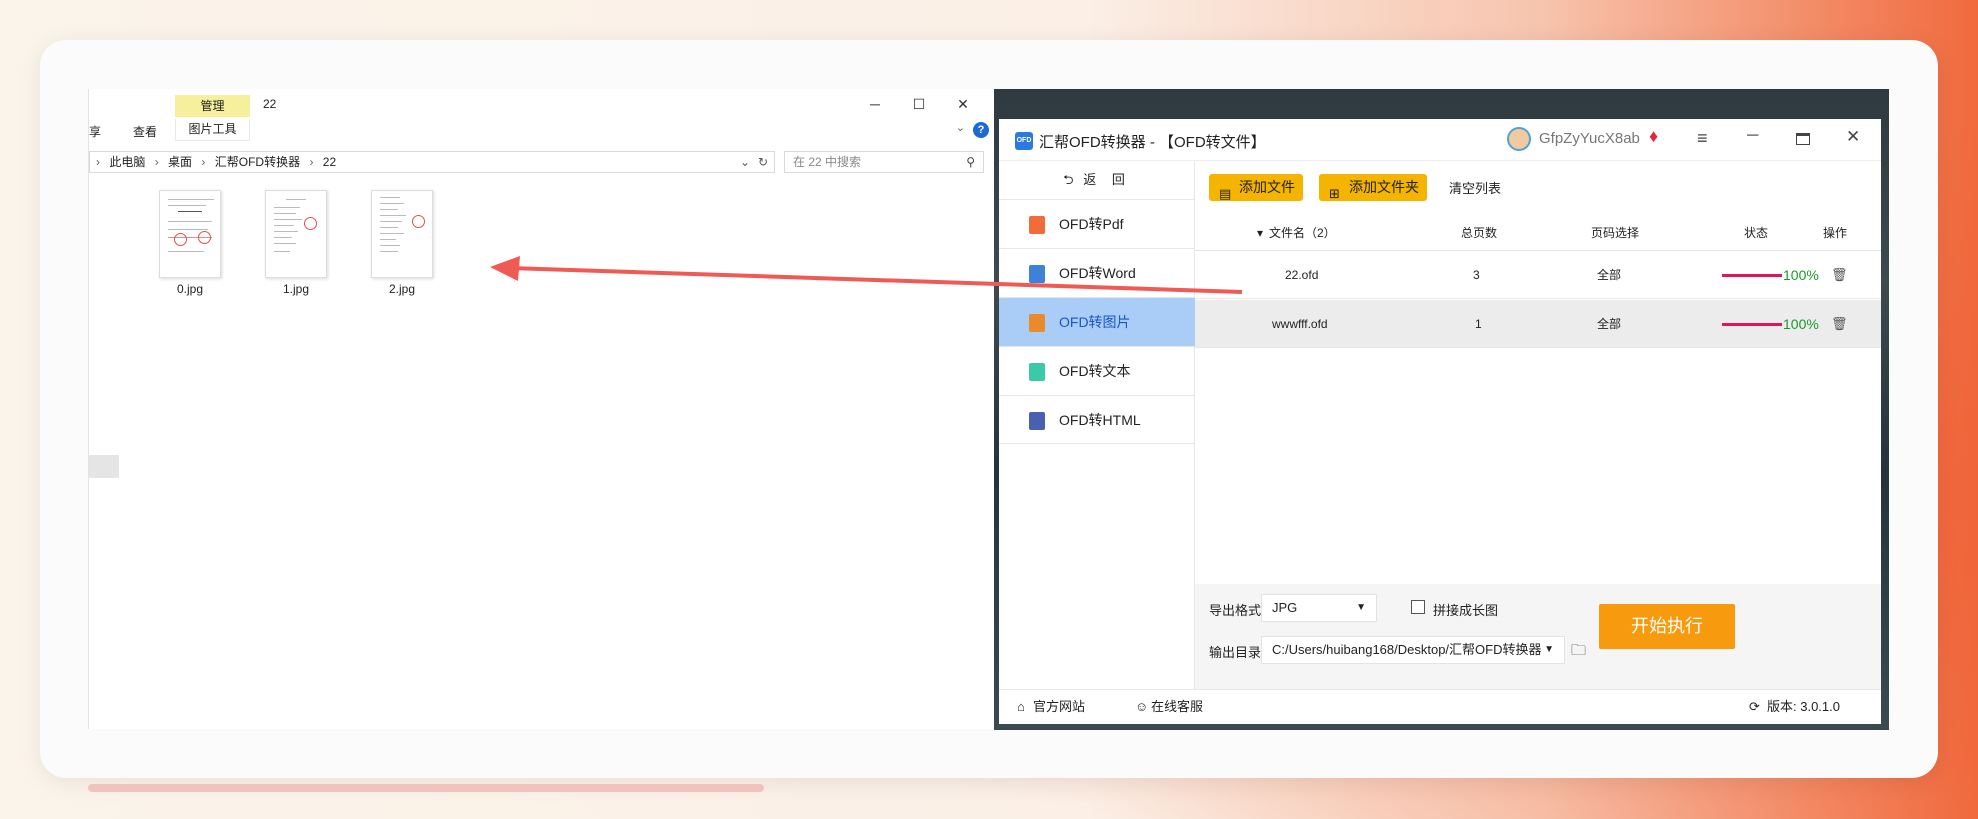 Image resolution: width=1978 pixels, height=819 pixels. I want to click on app-title: 汇帮OFD转换器 - 【OFD转文件】, so click(1152, 142).